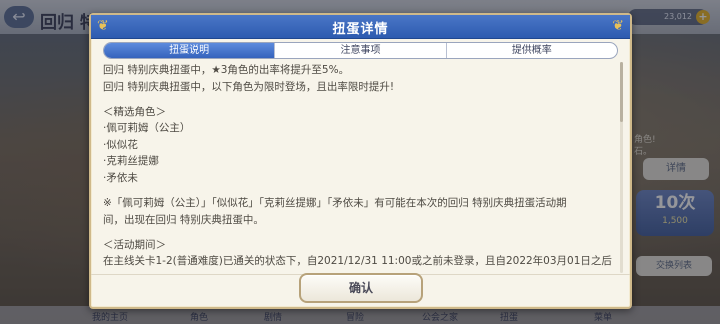  Describe the element at coordinates (621, 92) in the screenshot. I see `scrollbar-thumb` at that location.